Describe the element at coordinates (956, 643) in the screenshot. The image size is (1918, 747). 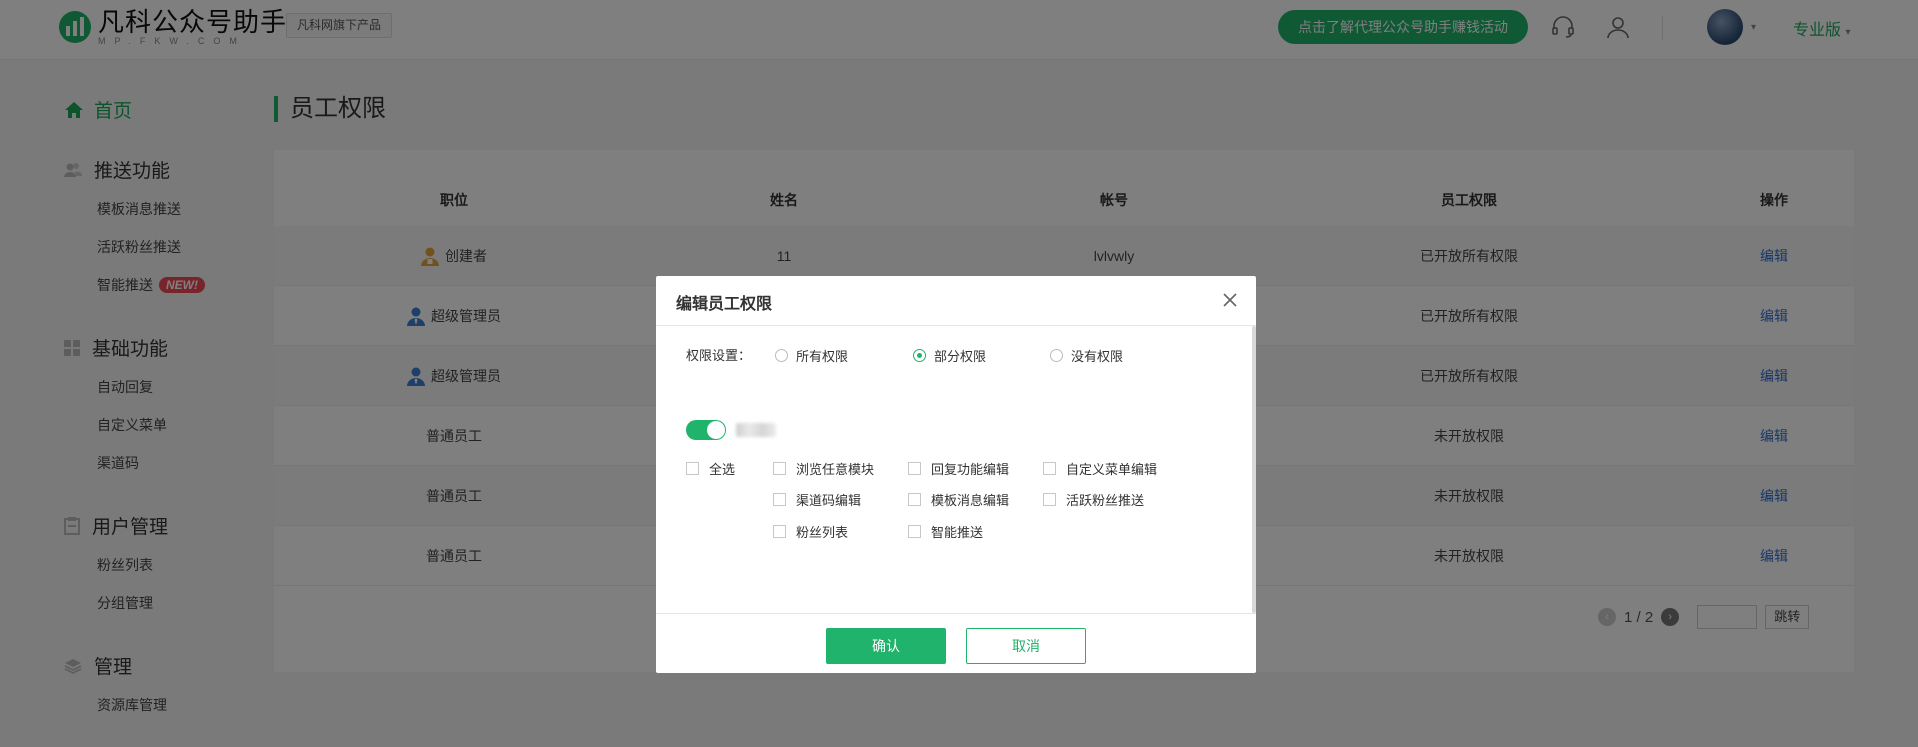
I see `modal-footer: 确认 取消` at that location.